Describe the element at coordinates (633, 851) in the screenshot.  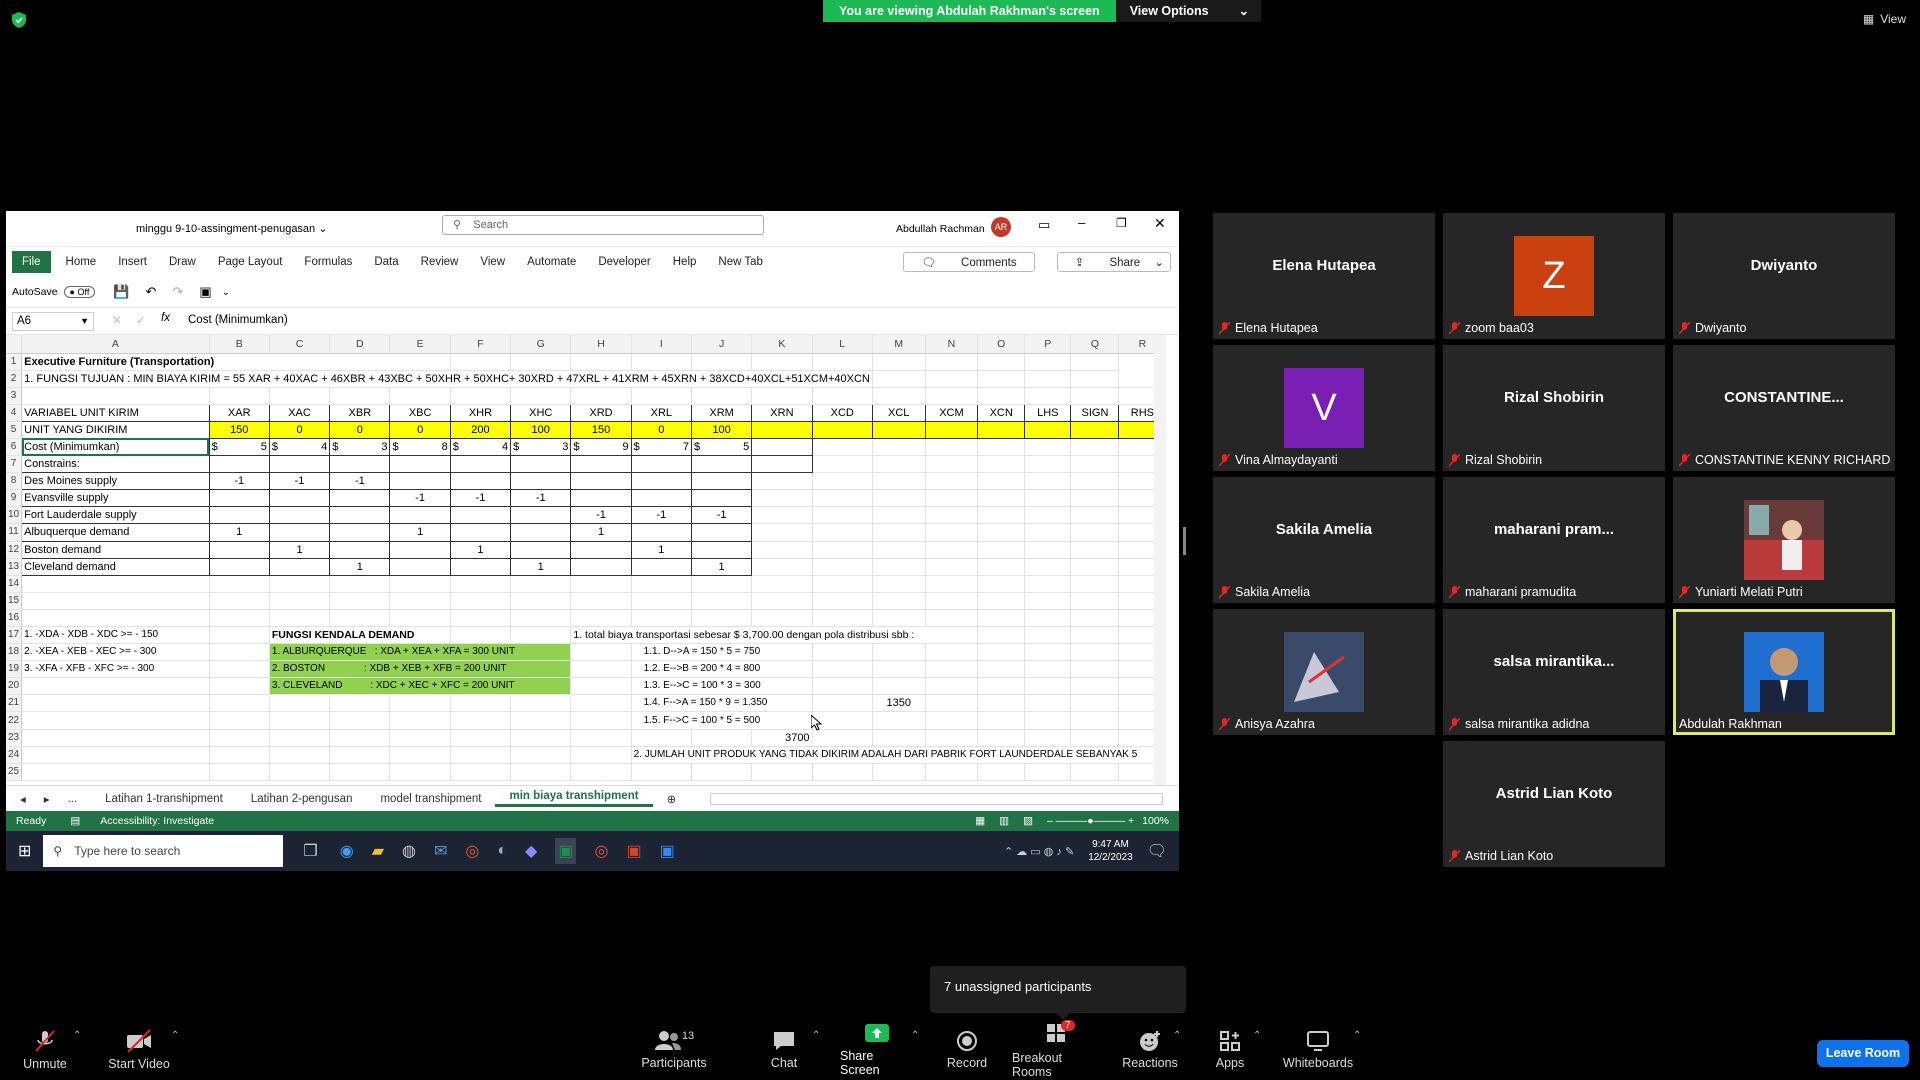
I see `powerpoint-icon: ▣` at that location.